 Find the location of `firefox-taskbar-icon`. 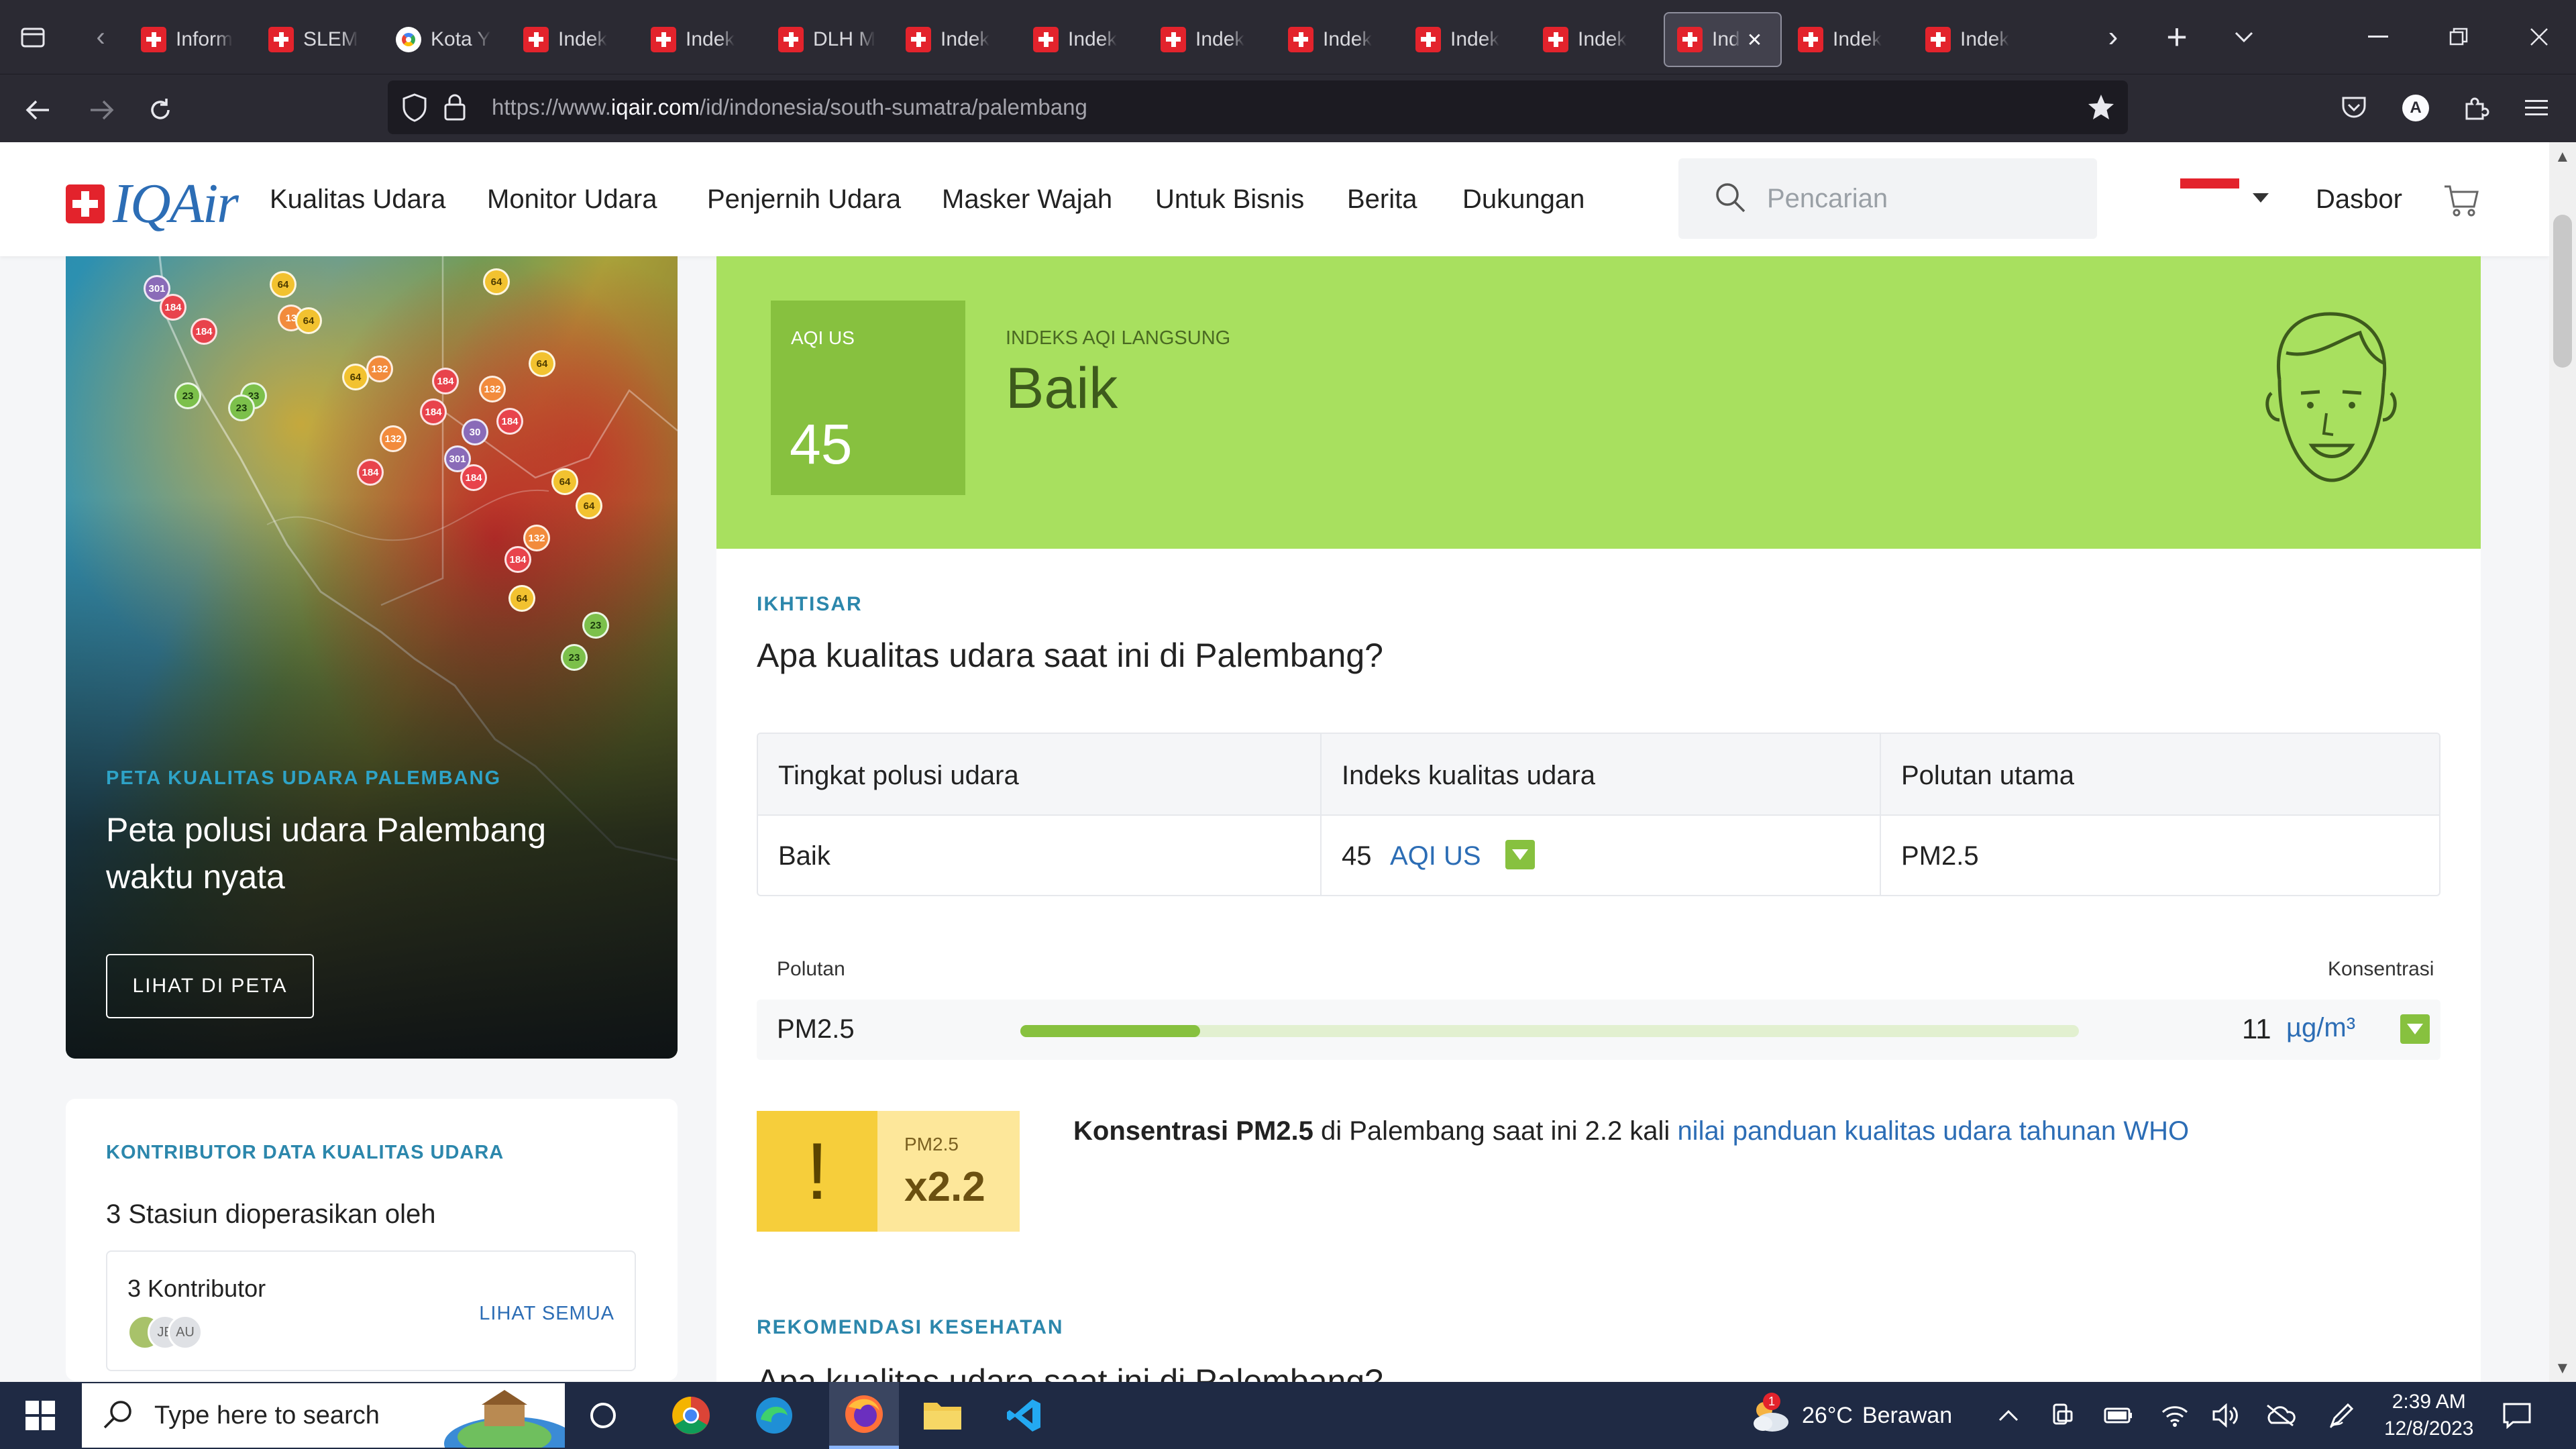

firefox-taskbar-icon is located at coordinates (864, 1415).